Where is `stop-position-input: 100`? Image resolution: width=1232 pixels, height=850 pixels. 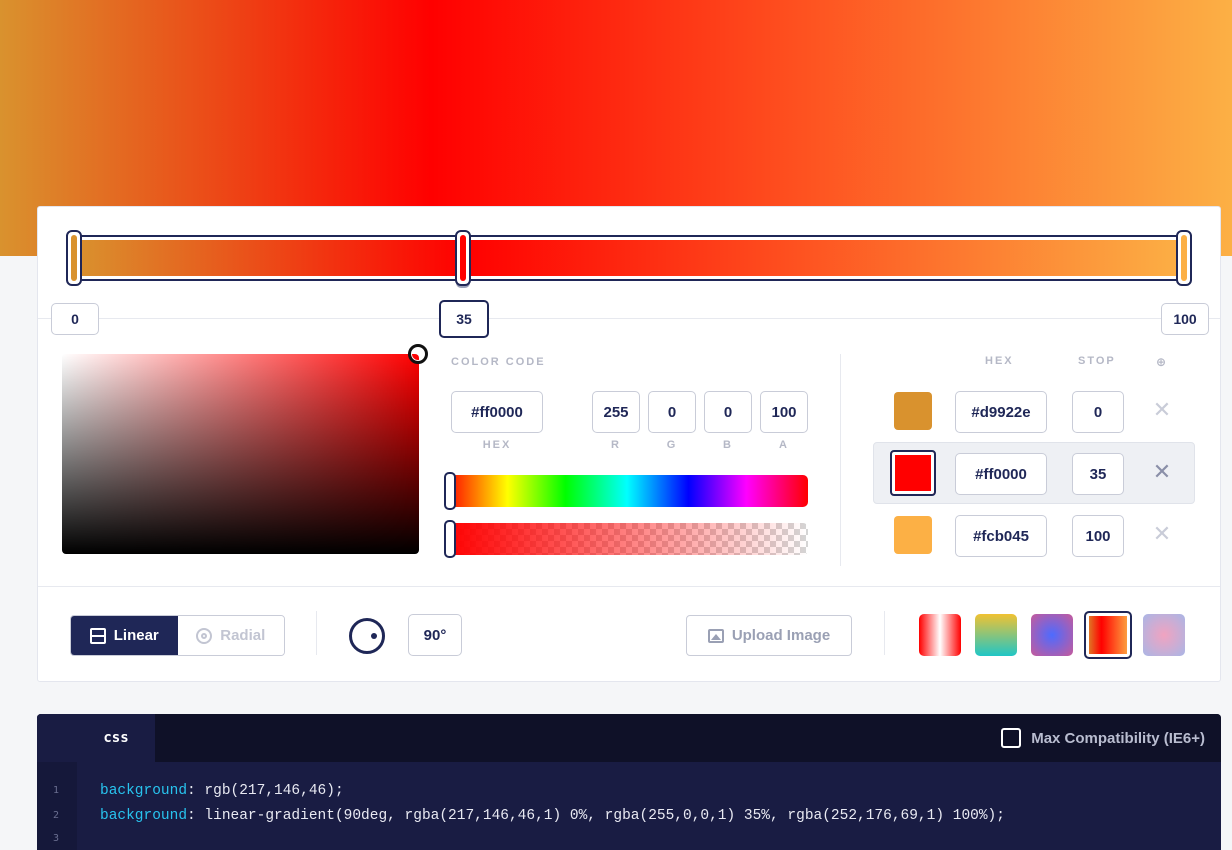
stop-position-input: 100 is located at coordinates (1098, 536).